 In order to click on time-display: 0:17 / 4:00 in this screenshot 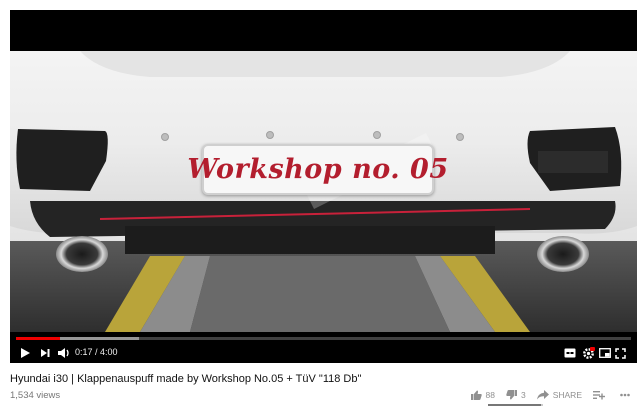, I will do `click(96, 352)`.